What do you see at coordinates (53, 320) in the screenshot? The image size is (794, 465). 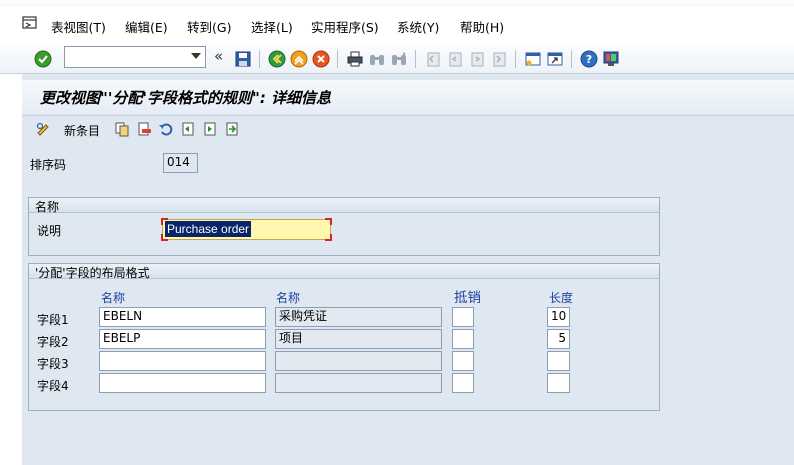 I see `row-label-field1: 字段1` at bounding box center [53, 320].